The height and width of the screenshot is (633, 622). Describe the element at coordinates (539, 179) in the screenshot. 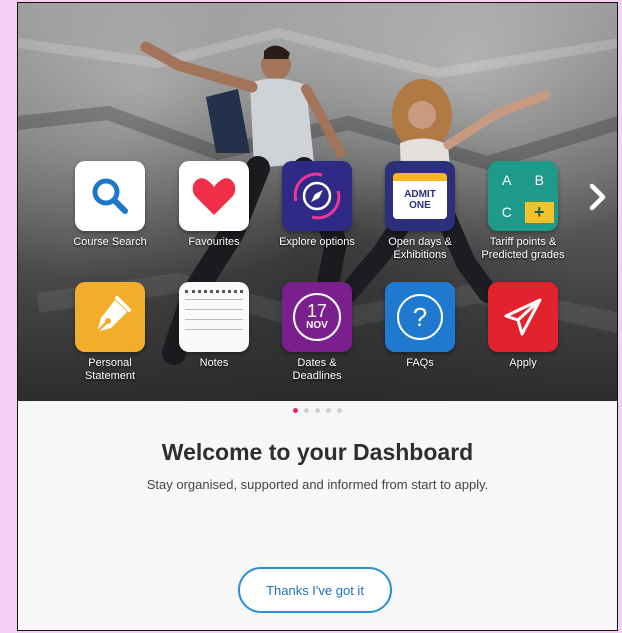

I see `grid-cell: B` at that location.